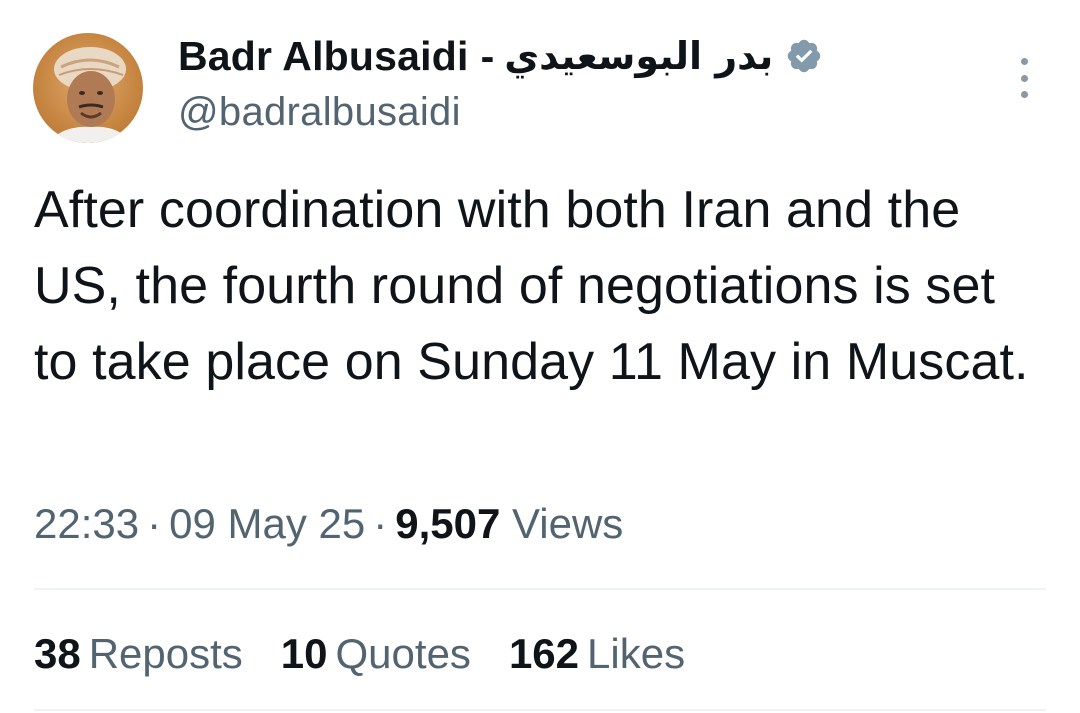 The width and height of the screenshot is (1080, 713). I want to click on more-options-icon, so click(1024, 78).